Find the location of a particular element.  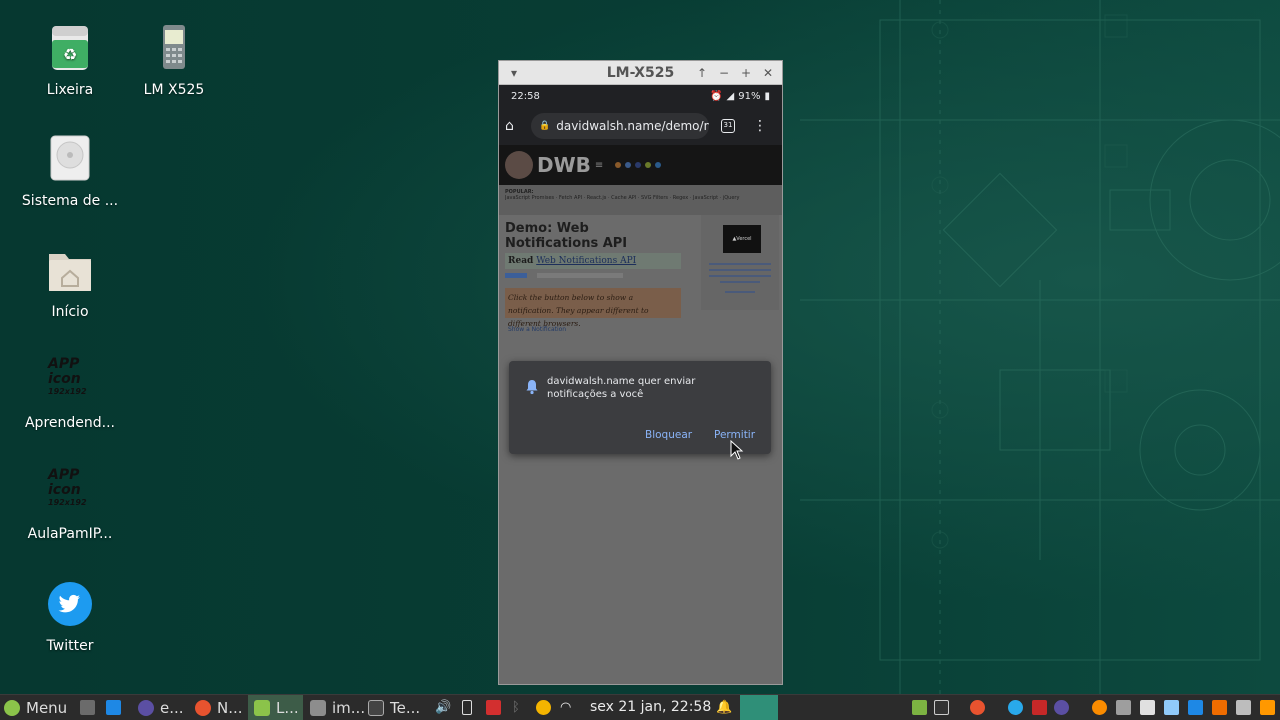

lock-icon: 🔒 is located at coordinates (545, 126).